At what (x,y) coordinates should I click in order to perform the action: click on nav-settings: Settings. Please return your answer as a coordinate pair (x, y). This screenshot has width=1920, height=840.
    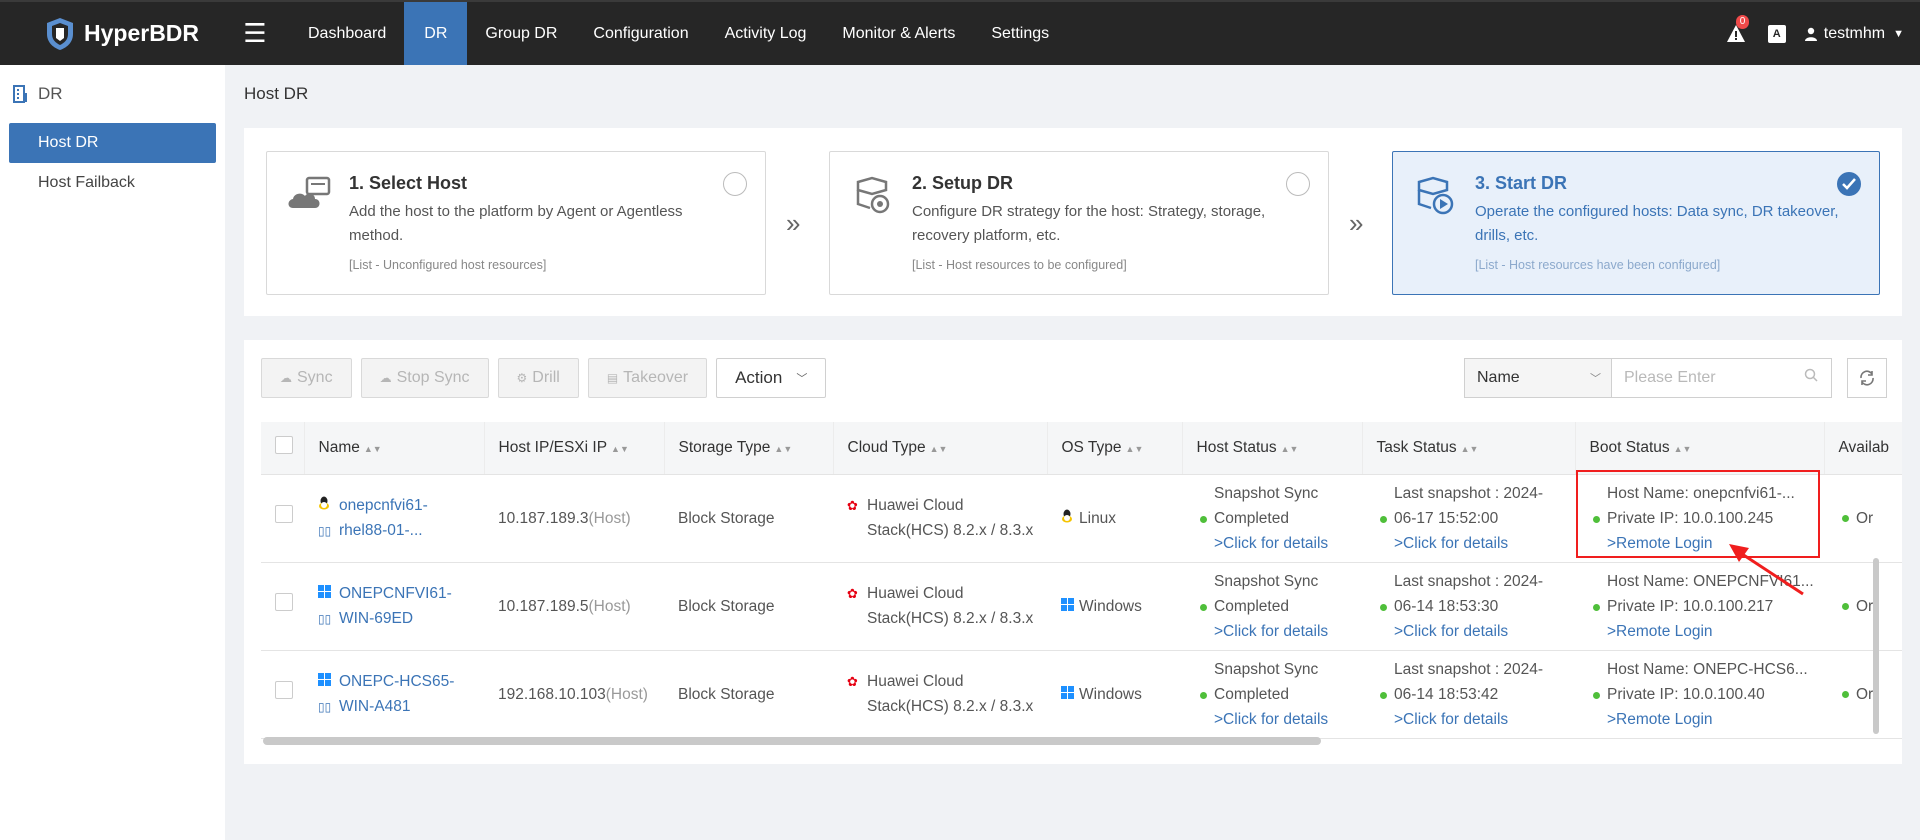
    Looking at the image, I should click on (1020, 33).